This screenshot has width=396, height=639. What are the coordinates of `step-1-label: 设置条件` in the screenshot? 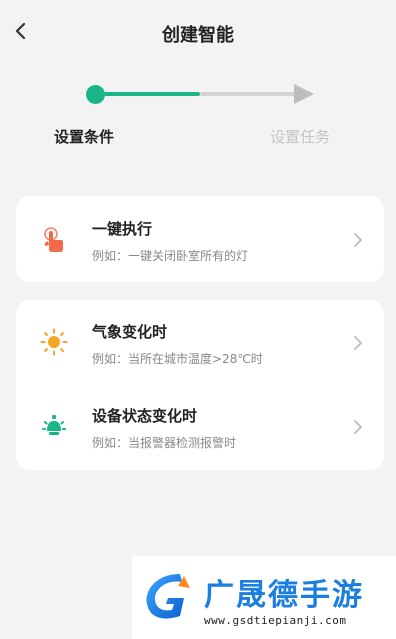 It's located at (84, 137).